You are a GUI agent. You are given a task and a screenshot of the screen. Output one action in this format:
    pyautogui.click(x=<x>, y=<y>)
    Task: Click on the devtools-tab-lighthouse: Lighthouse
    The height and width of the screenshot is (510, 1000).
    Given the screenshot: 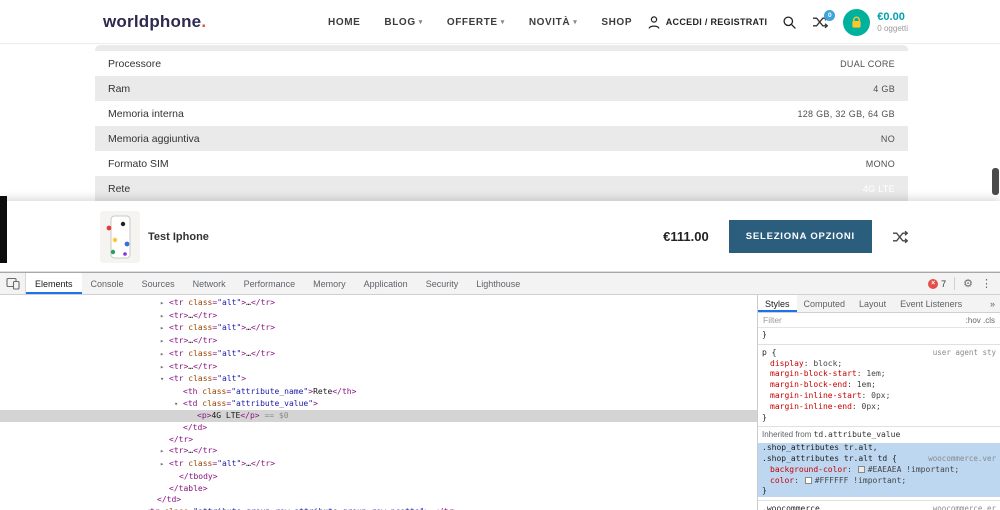 What is the action you would take?
    pyautogui.click(x=498, y=283)
    